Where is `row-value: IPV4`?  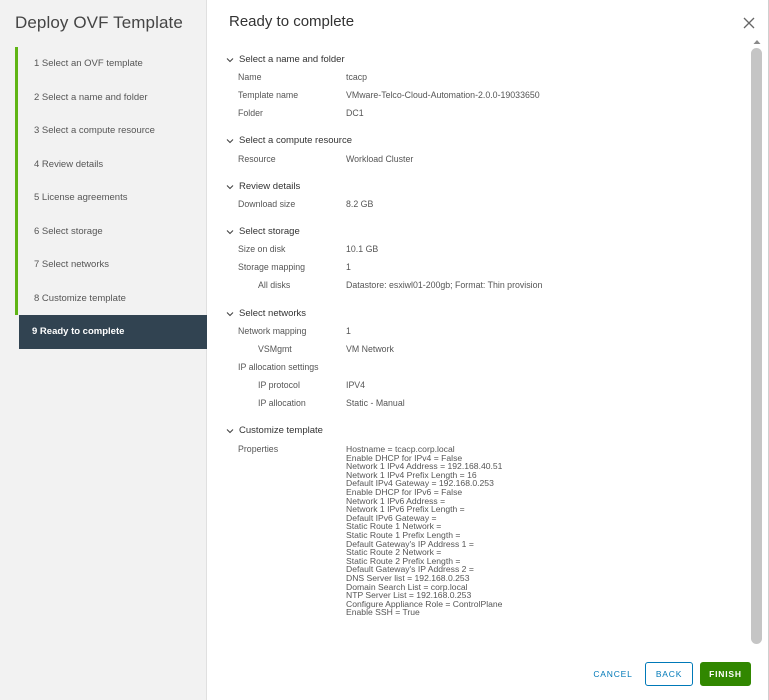 row-value: IPV4 is located at coordinates (356, 385).